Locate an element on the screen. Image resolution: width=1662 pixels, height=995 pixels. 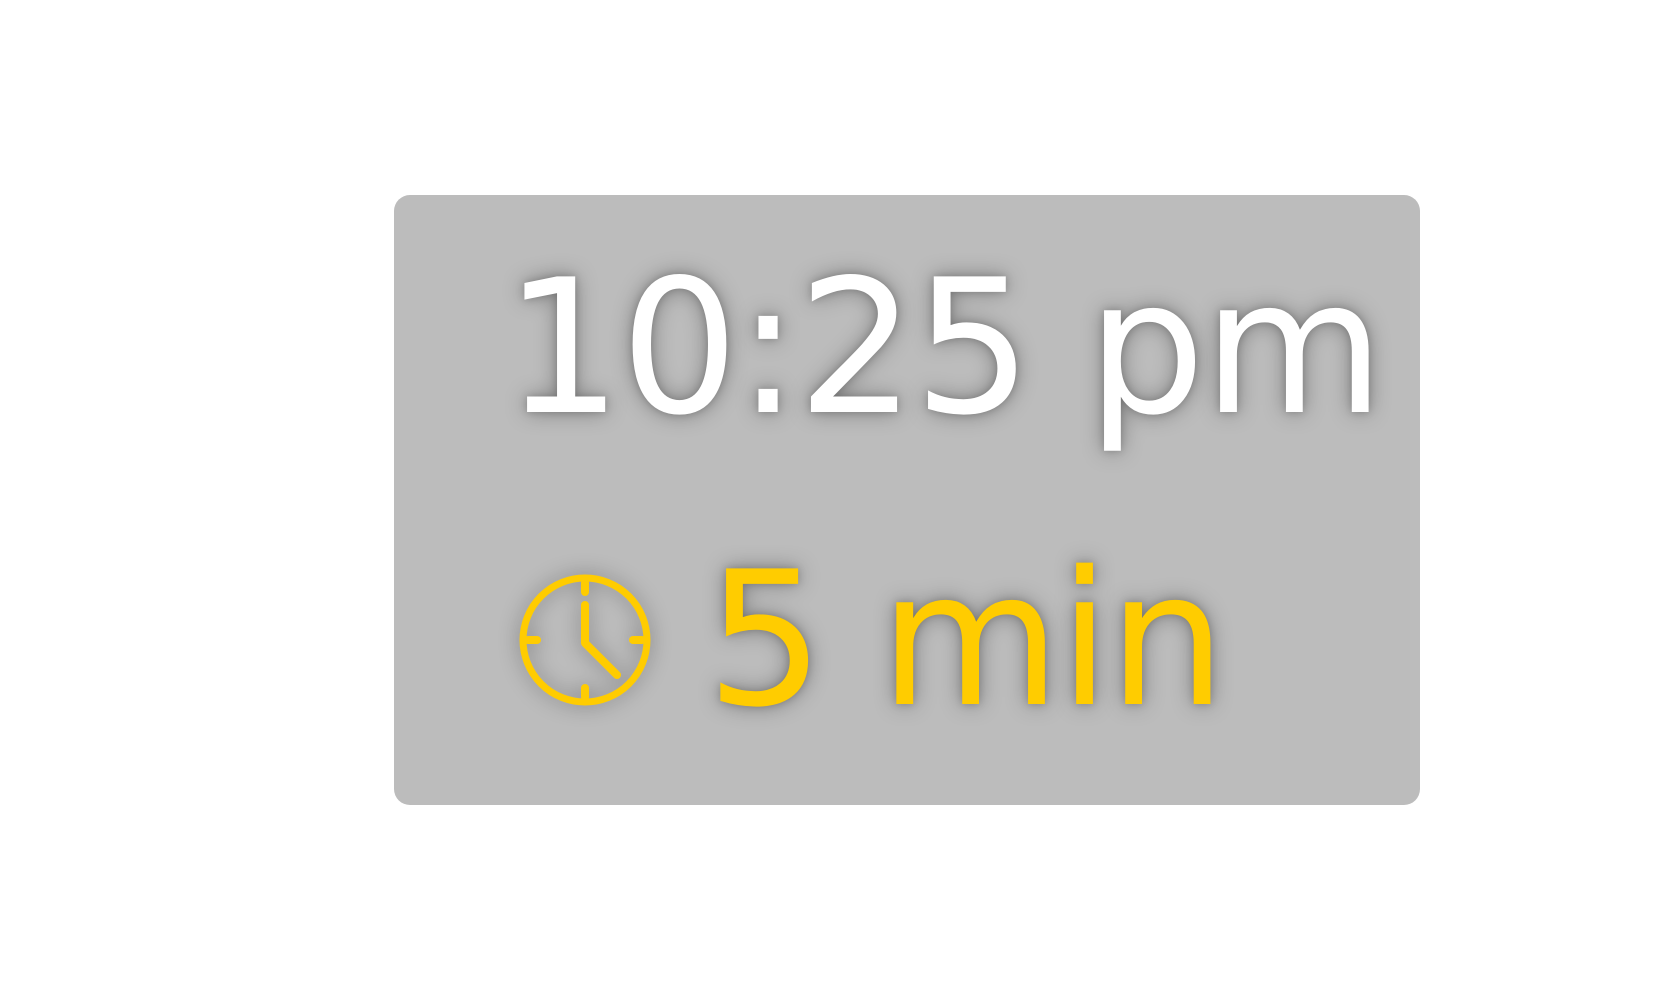
eta-row: 5 min is located at coordinates (870, 640).